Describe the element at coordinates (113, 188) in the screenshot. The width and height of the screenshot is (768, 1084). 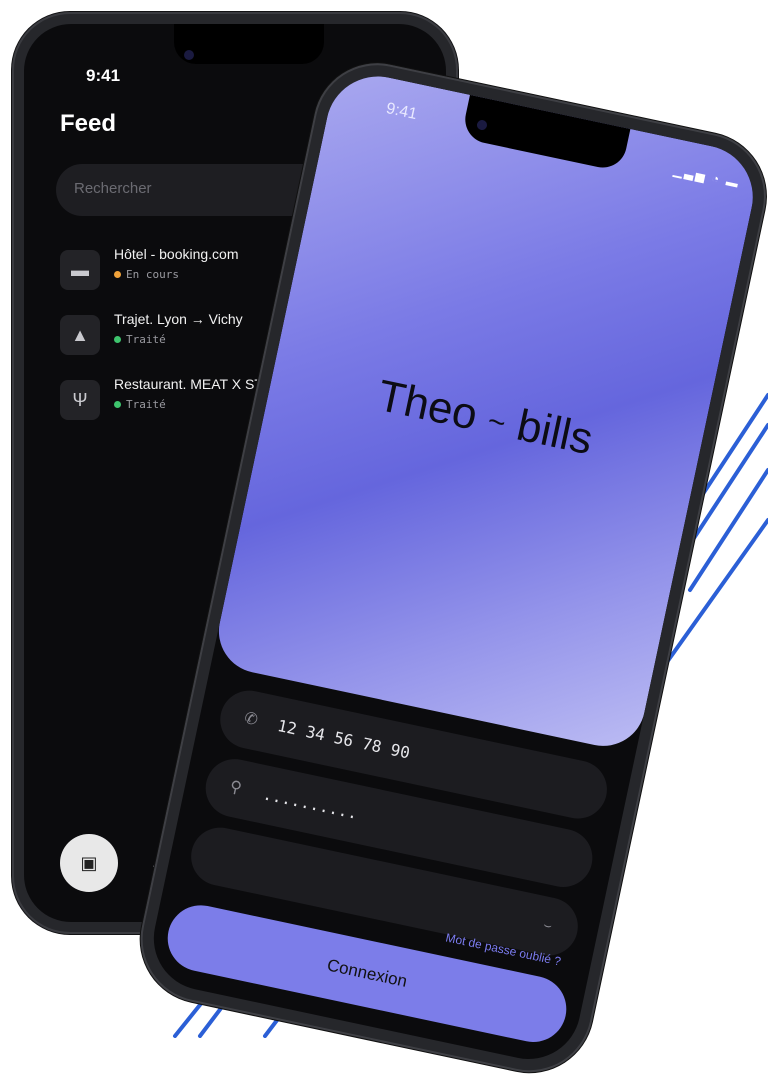
I see `search-placeholder: Rechercher` at that location.